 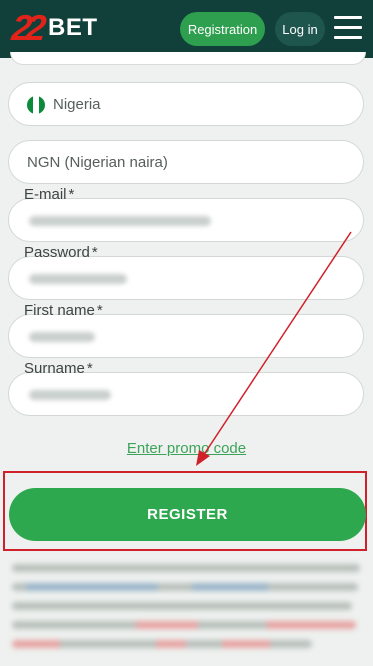 What do you see at coordinates (97, 162) in the screenshot?
I see `currency-value: NGN (Nigerian naira)` at bounding box center [97, 162].